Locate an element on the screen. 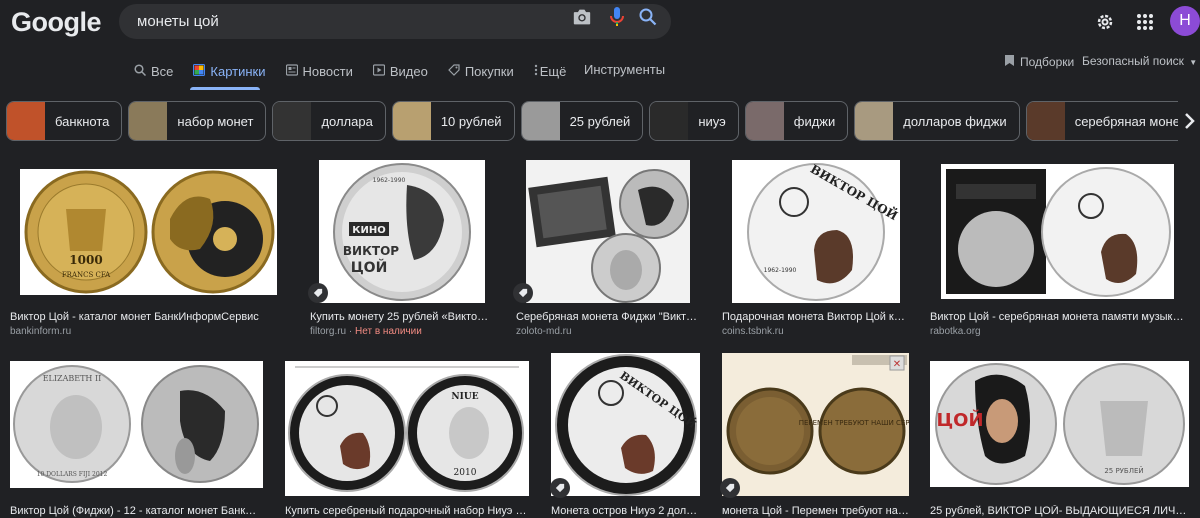  tab-label: Новости is located at coordinates (327, 71).